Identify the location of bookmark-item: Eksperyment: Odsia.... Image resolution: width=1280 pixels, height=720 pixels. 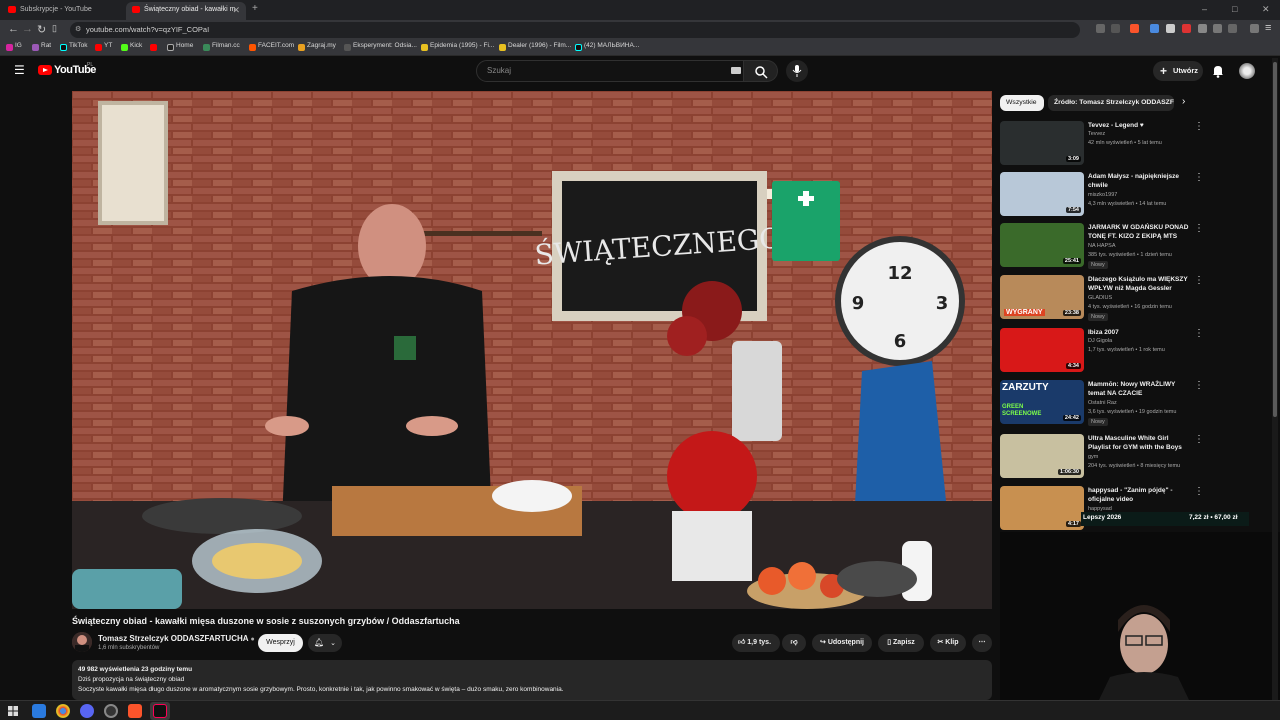
(380, 46).